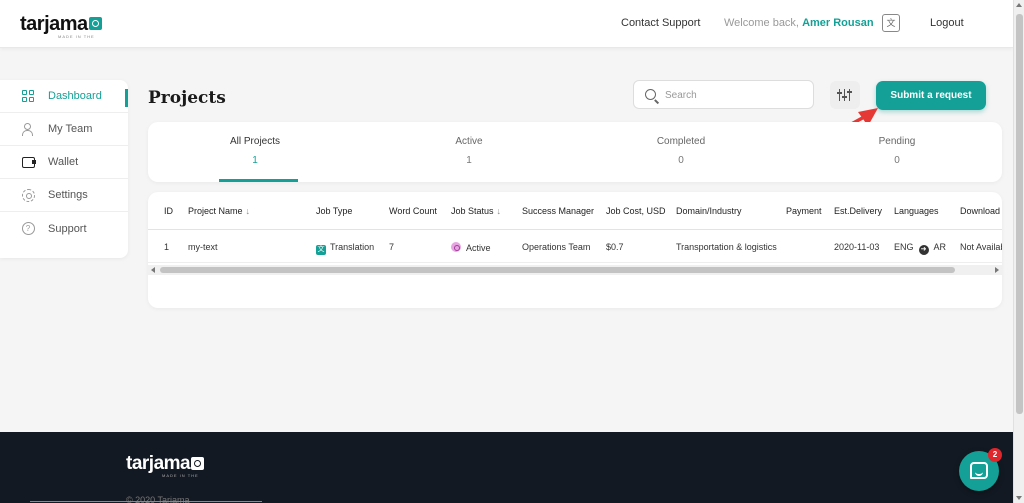 The height and width of the screenshot is (503, 1024). I want to click on sidebar-item-label: Dashboard, so click(75, 96).